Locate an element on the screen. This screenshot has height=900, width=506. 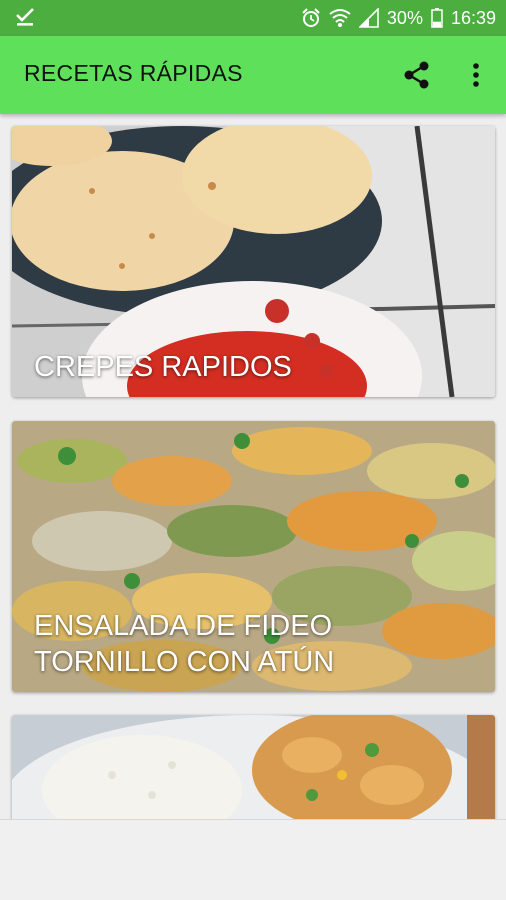
recipe-card is located at coordinates (253, 767).